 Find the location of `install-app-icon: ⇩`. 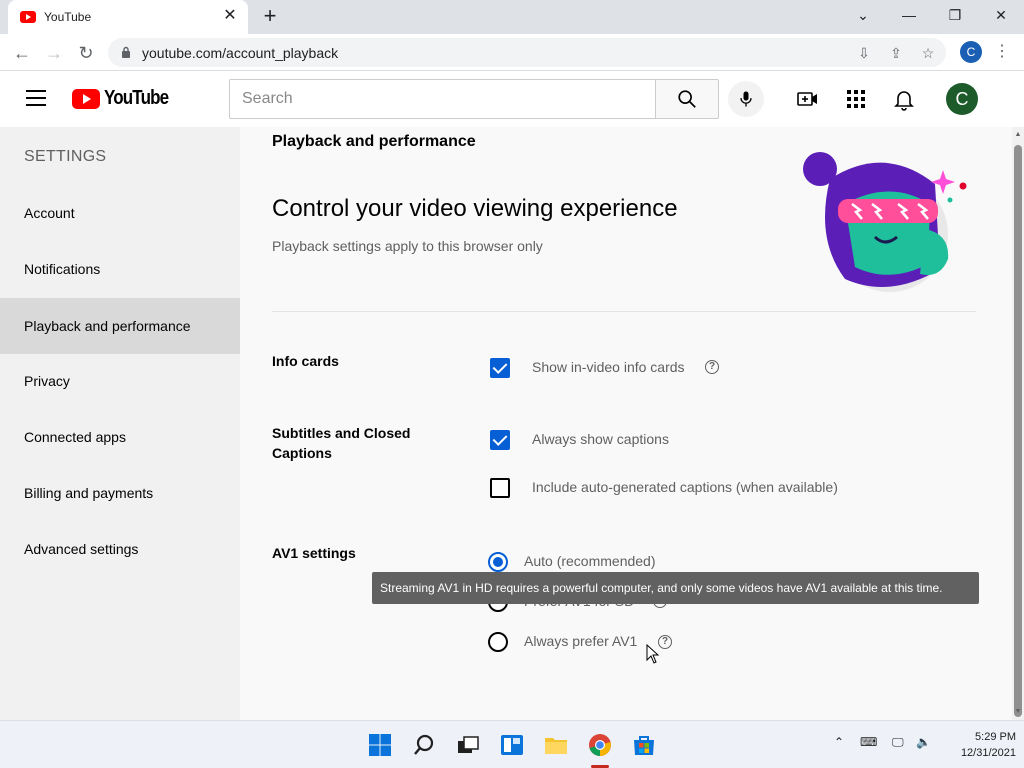

install-app-icon: ⇩ is located at coordinates (864, 53).